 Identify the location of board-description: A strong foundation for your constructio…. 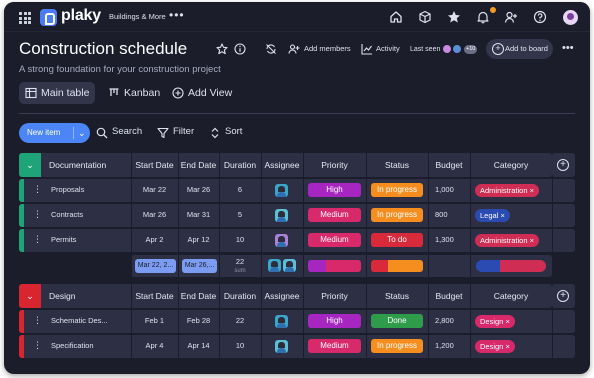
(120, 69).